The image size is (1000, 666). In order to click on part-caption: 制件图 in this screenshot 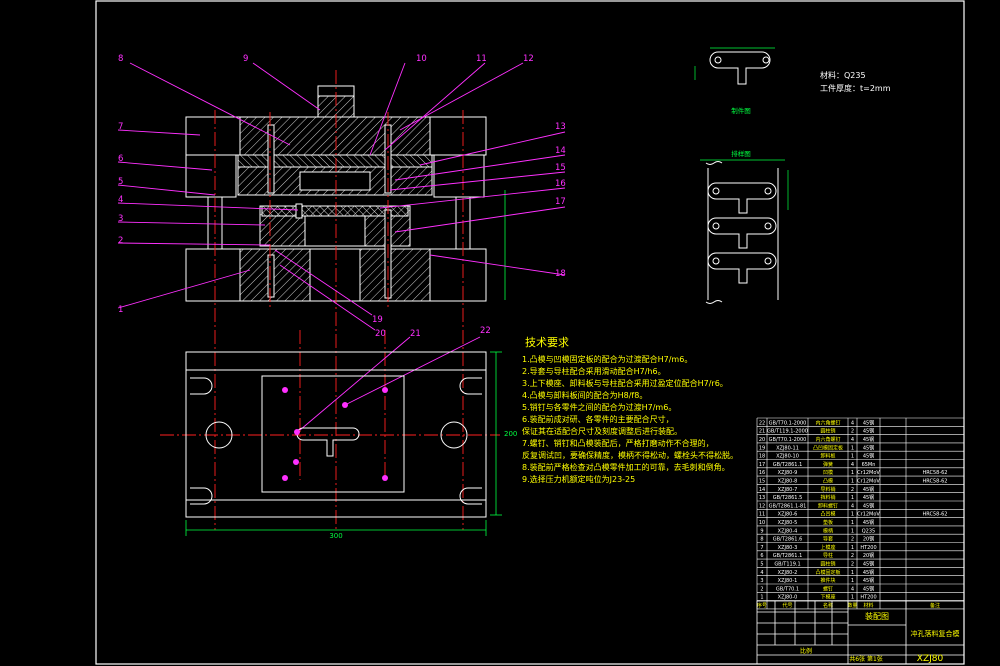, I will do `click(741, 110)`.